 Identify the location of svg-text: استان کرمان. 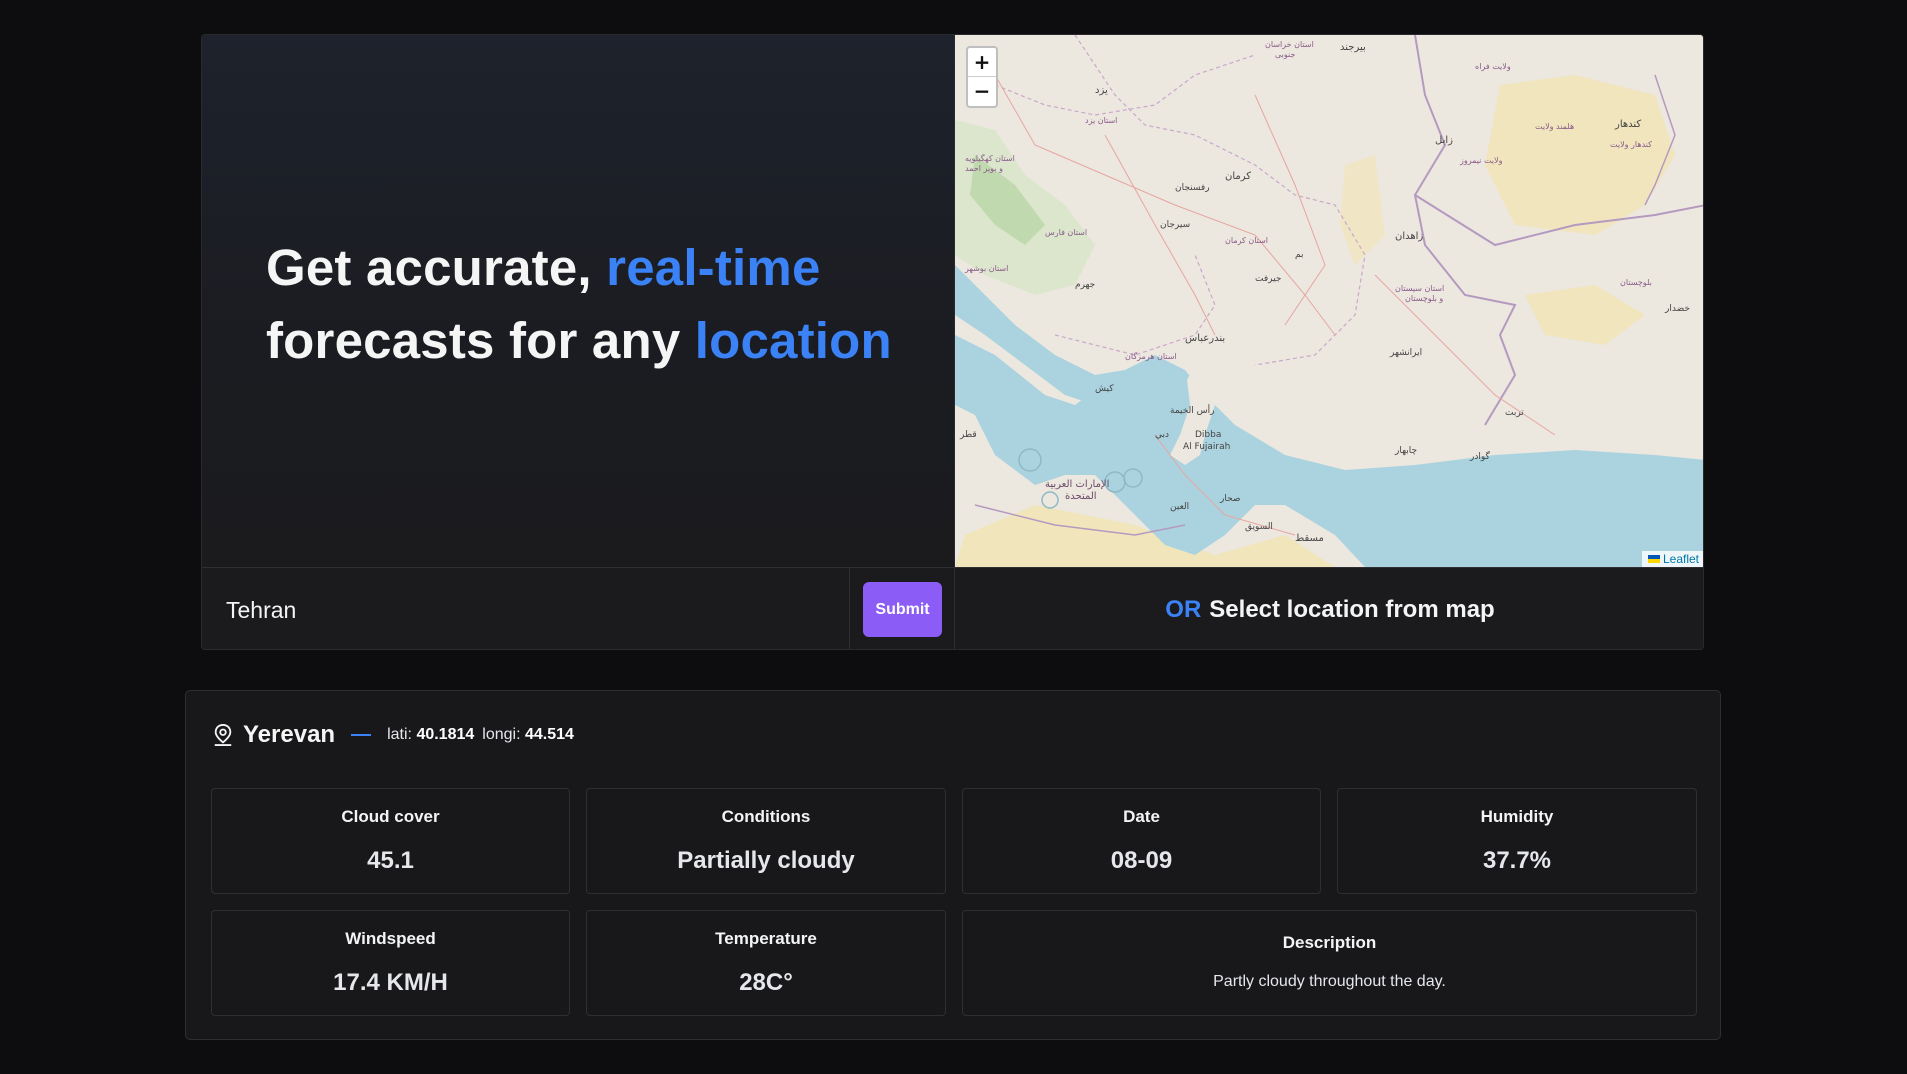
(1246, 240).